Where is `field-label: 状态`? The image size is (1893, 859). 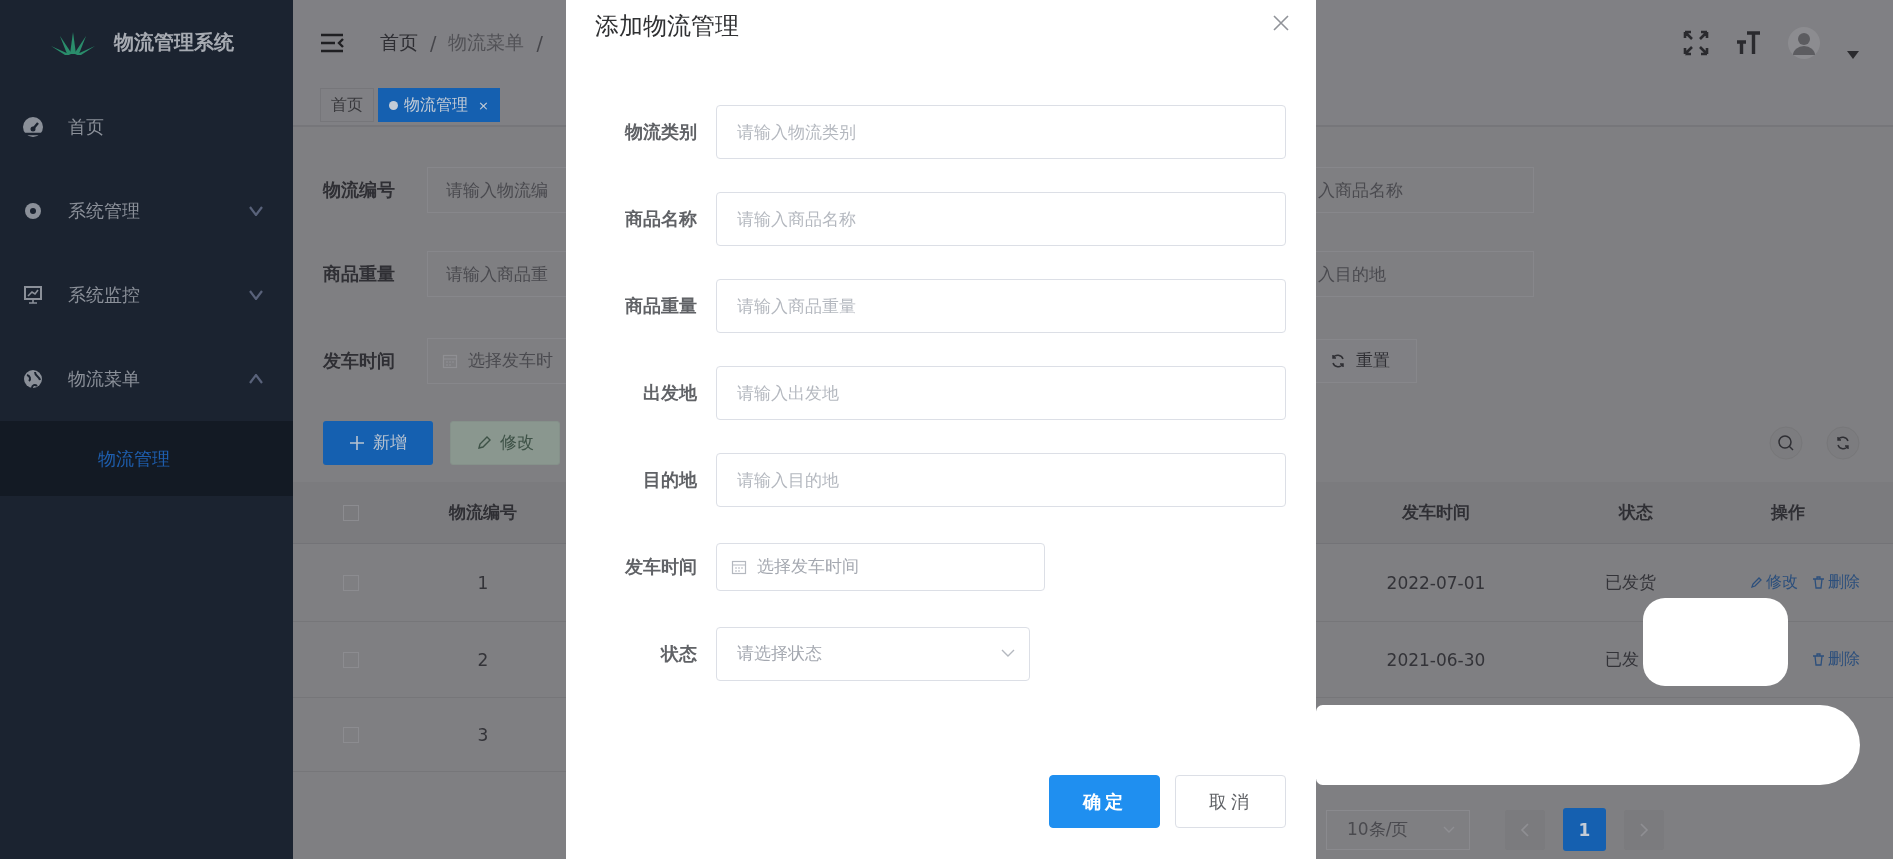
field-label: 状态 is located at coordinates (678, 653).